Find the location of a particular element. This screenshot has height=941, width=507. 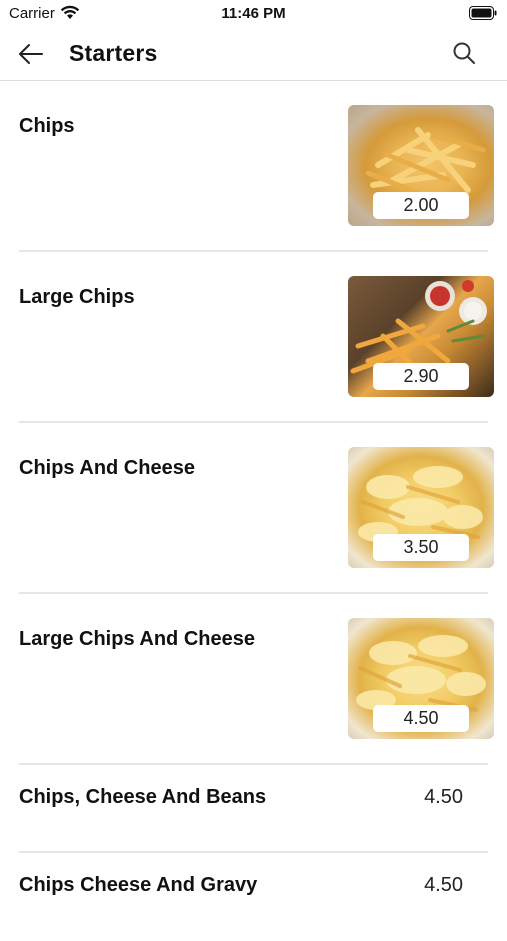

cheesy-fries-photo: 3.50 is located at coordinates (421, 507).